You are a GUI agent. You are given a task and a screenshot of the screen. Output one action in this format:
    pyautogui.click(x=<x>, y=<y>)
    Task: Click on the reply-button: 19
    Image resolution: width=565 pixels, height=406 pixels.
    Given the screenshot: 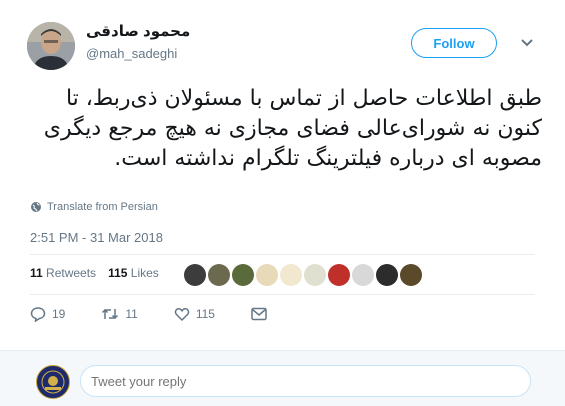 What is the action you would take?
    pyautogui.click(x=47, y=314)
    